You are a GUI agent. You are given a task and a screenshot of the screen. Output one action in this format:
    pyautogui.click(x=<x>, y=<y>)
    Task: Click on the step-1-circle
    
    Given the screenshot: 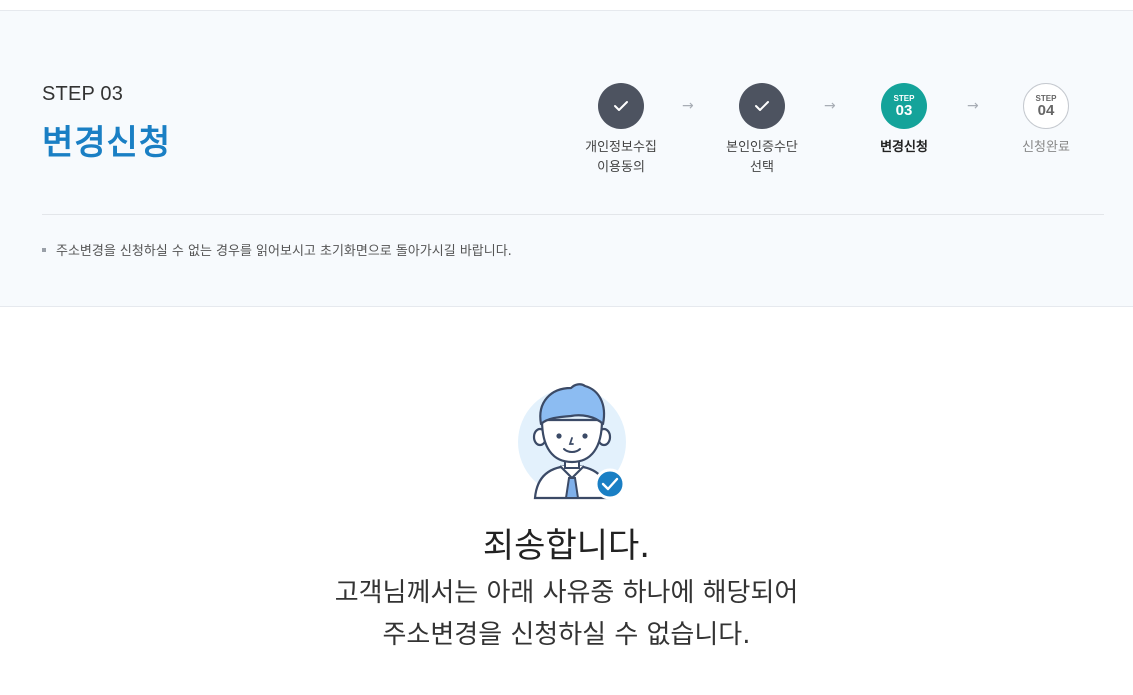 What is the action you would take?
    pyautogui.click(x=621, y=106)
    